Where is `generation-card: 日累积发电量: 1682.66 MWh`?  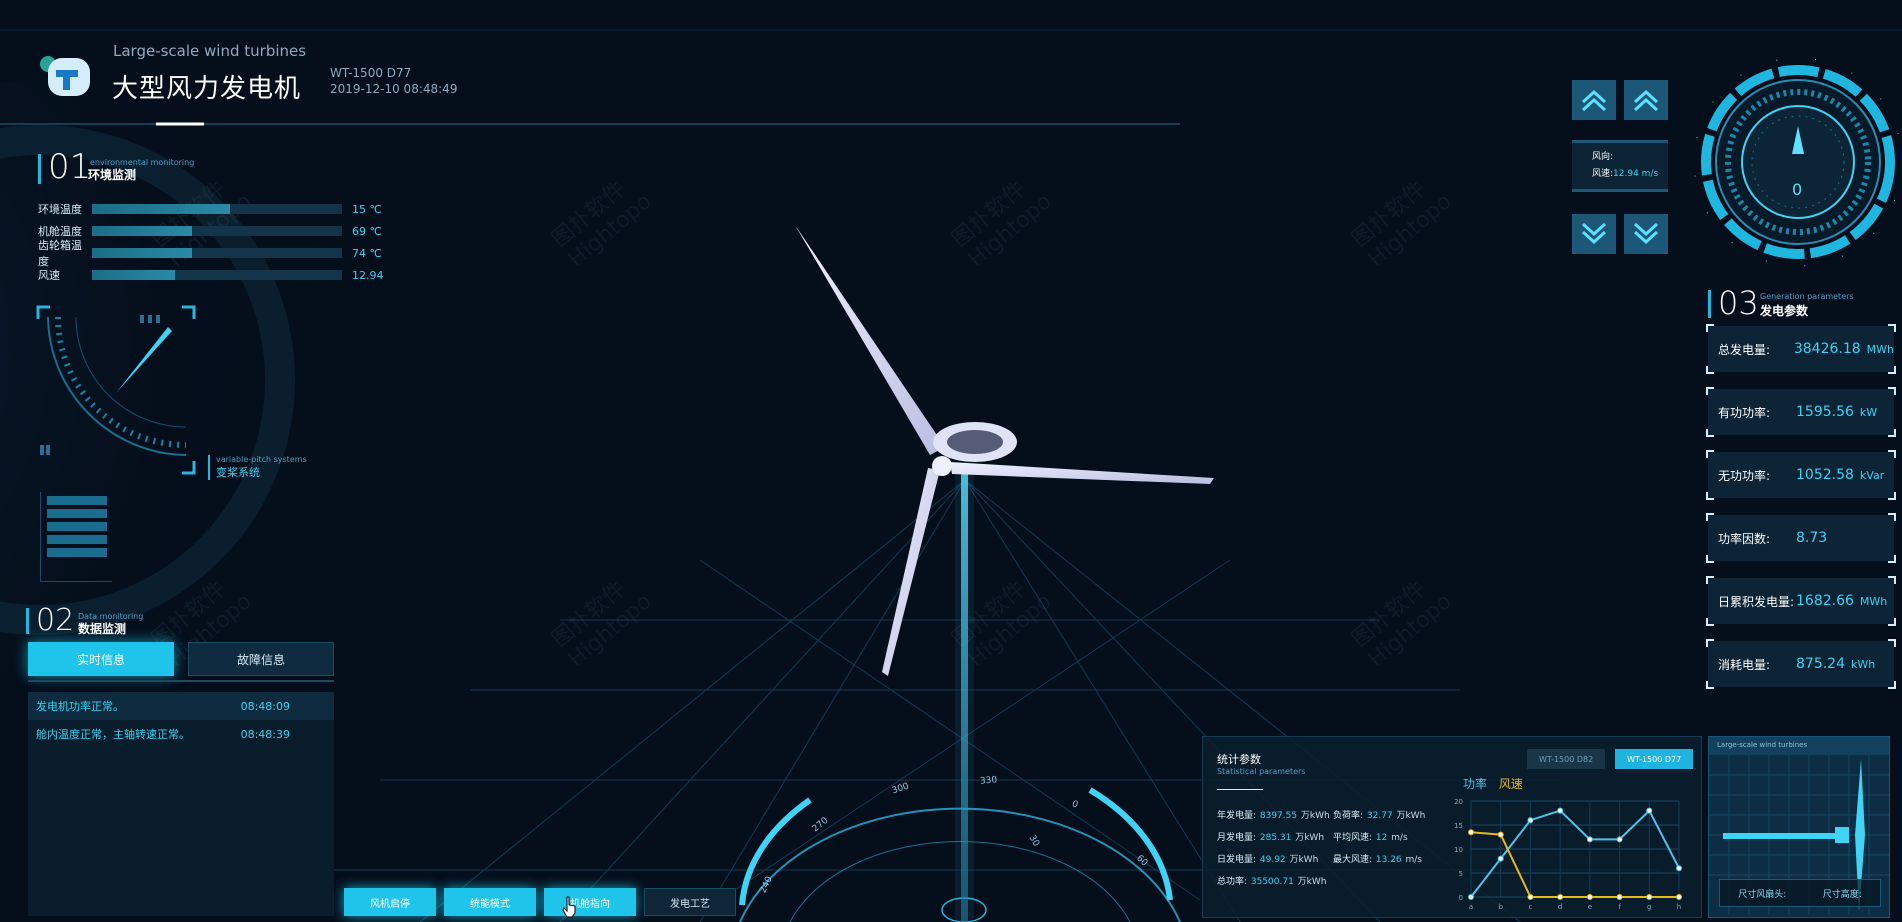 generation-card: 日累积发电量: 1682.66 MWh is located at coordinates (1801, 601).